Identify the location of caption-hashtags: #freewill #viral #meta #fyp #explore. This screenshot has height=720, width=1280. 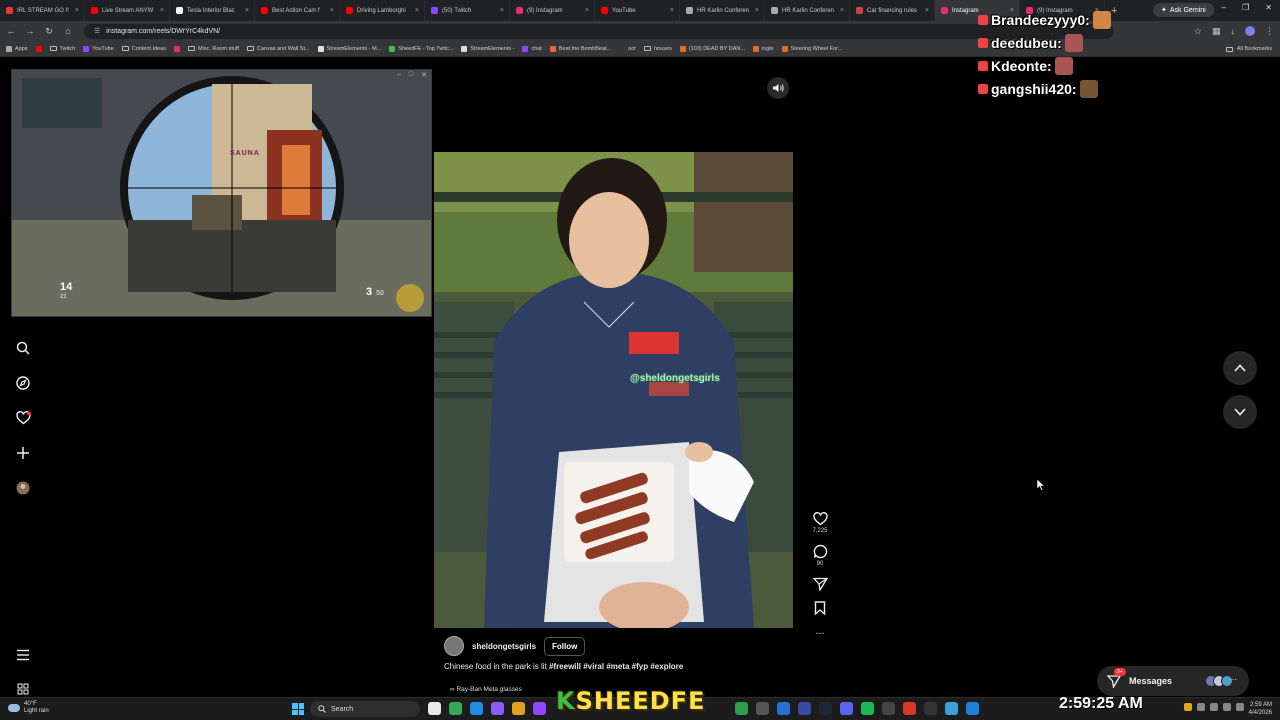
(616, 666).